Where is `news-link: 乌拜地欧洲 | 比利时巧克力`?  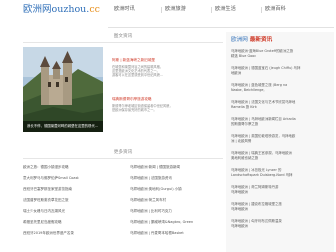
news-link: 乌拜地欧洲 | 比利时巧克力 is located at coordinates (151, 211).